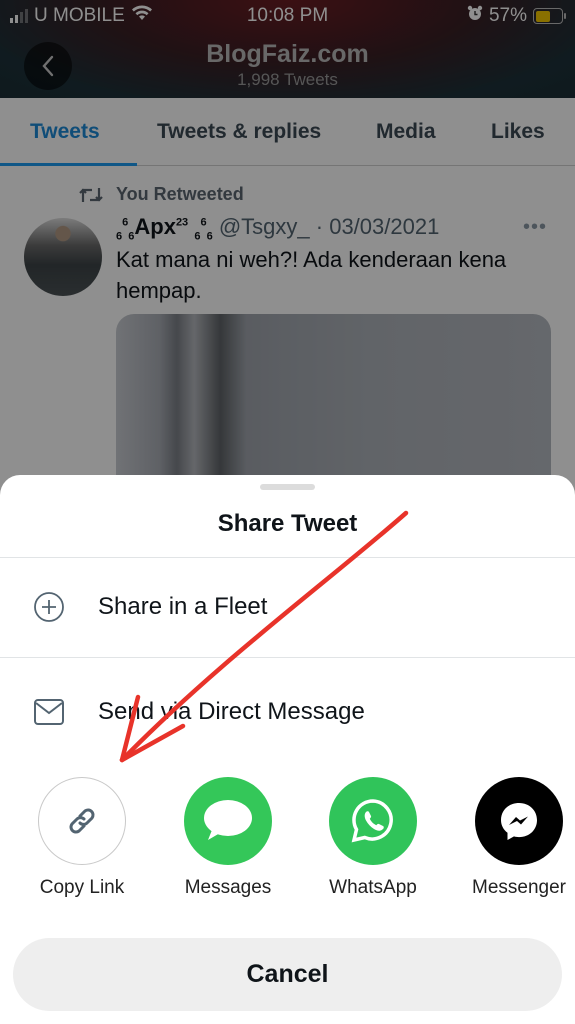 The width and height of the screenshot is (575, 1024). I want to click on messenger-icon, so click(519, 821).